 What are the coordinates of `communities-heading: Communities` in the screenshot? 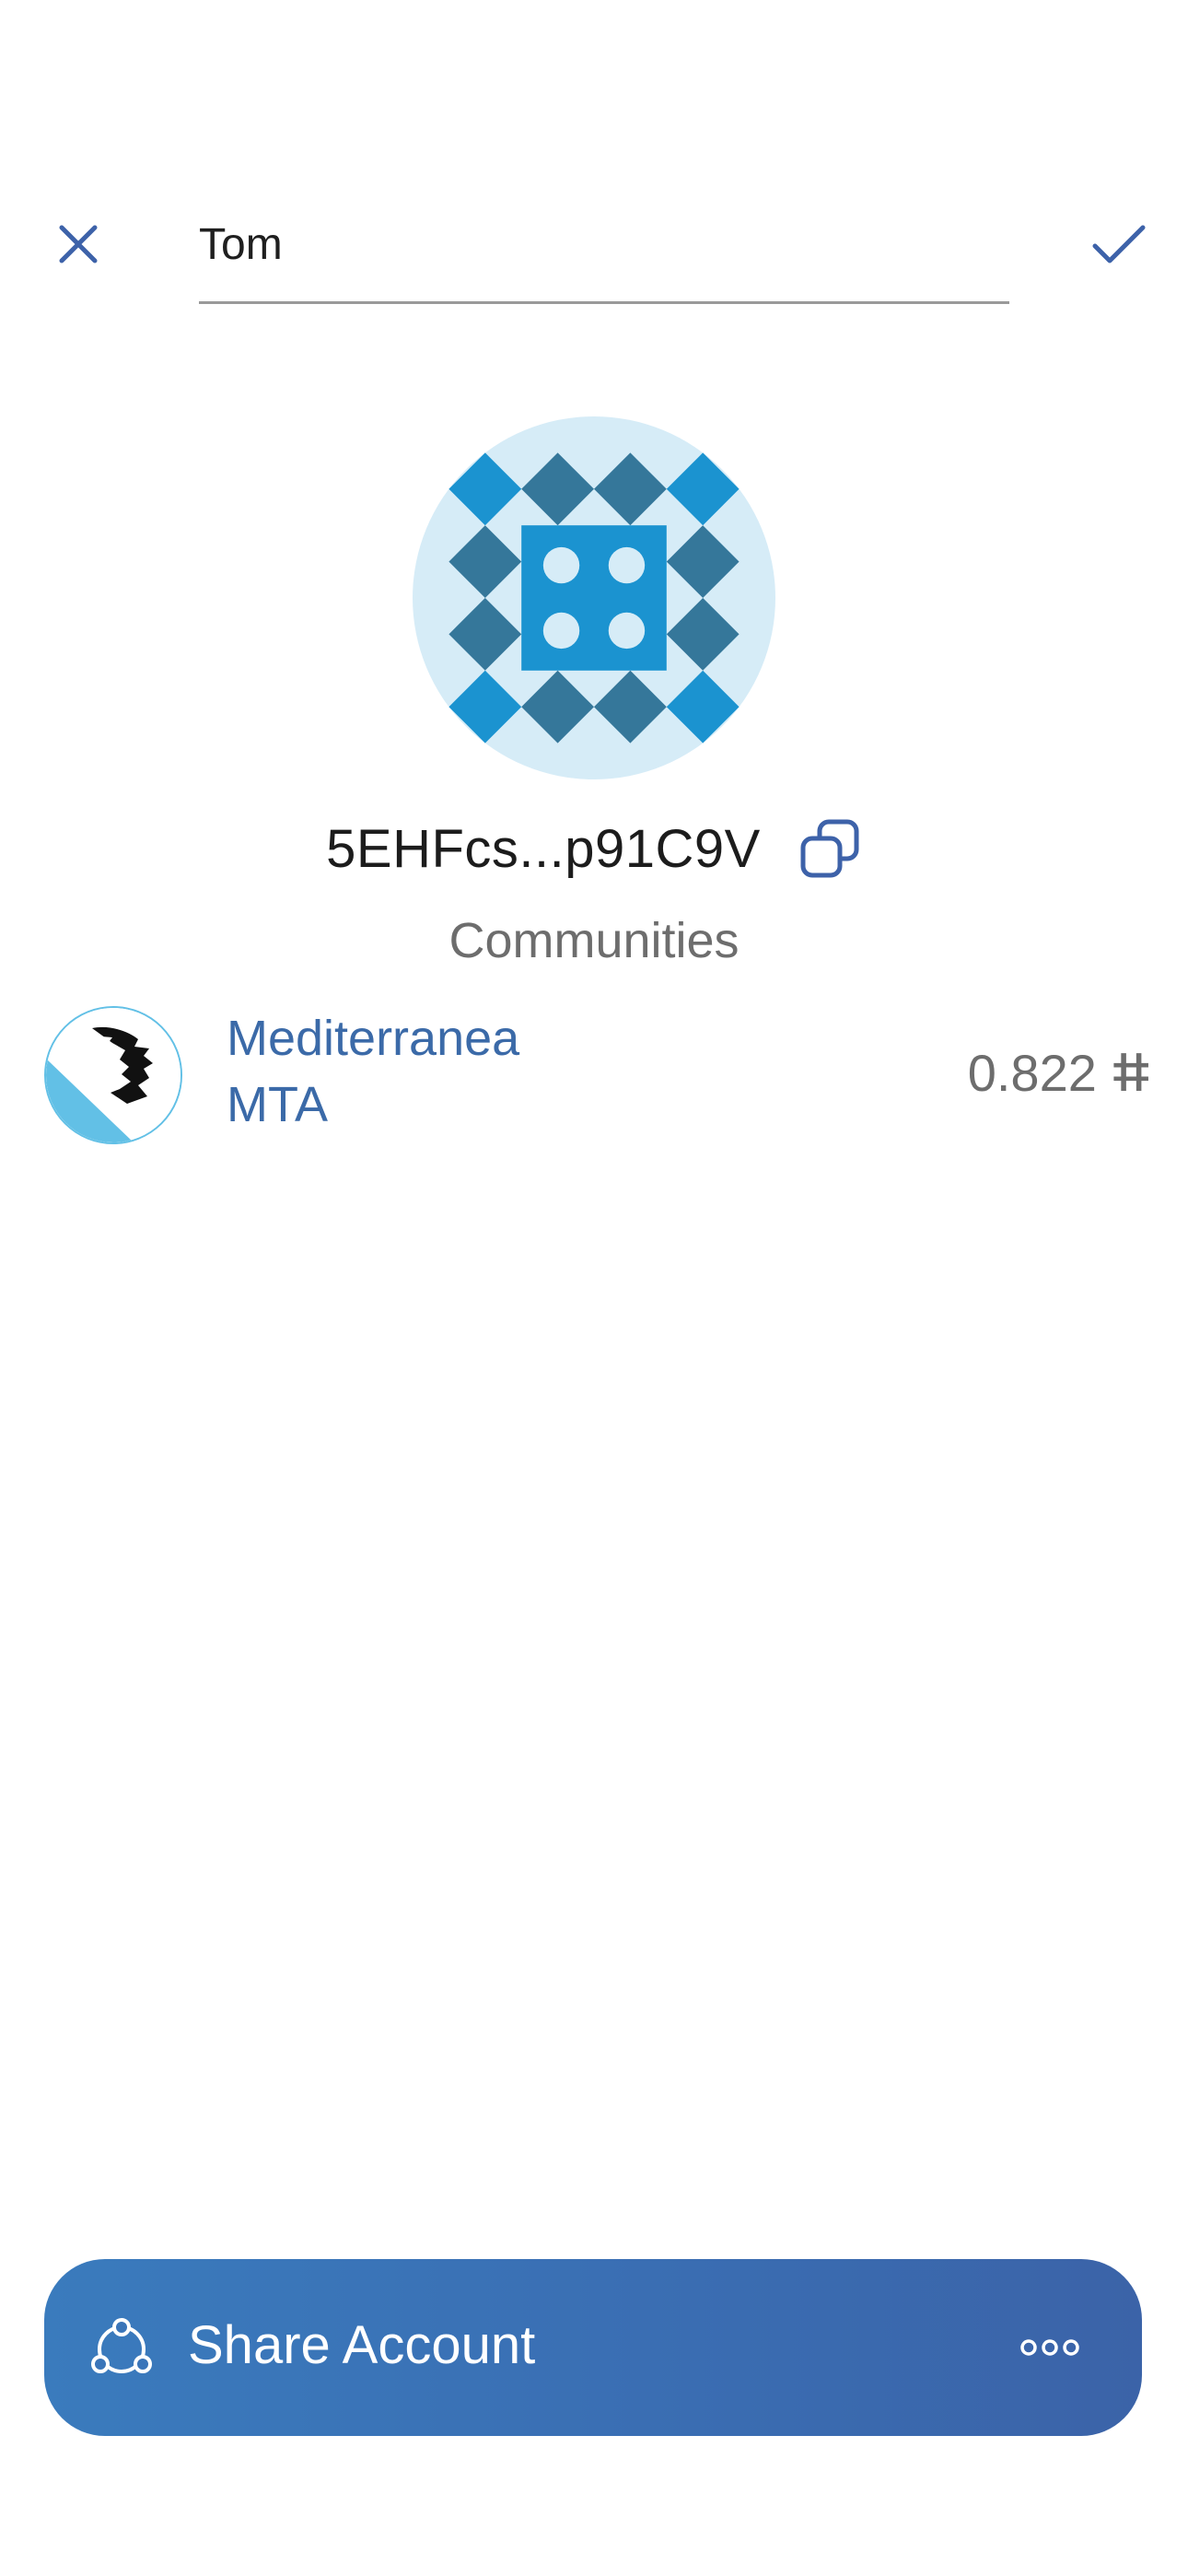 It's located at (594, 940).